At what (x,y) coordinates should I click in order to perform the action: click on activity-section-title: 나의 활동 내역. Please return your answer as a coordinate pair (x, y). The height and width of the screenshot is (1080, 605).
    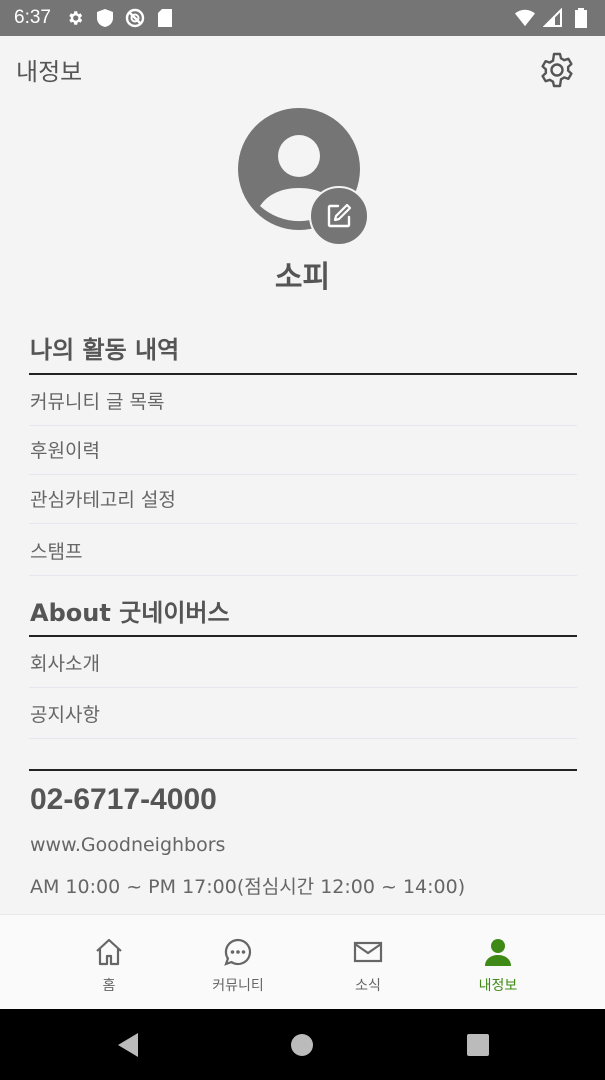
    Looking at the image, I should click on (105, 350).